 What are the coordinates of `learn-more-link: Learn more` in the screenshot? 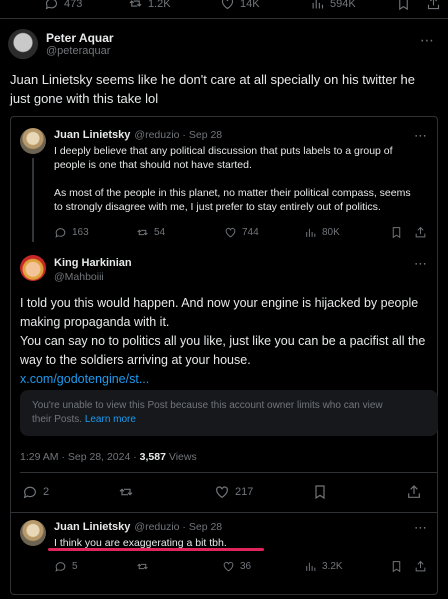 It's located at (110, 419).